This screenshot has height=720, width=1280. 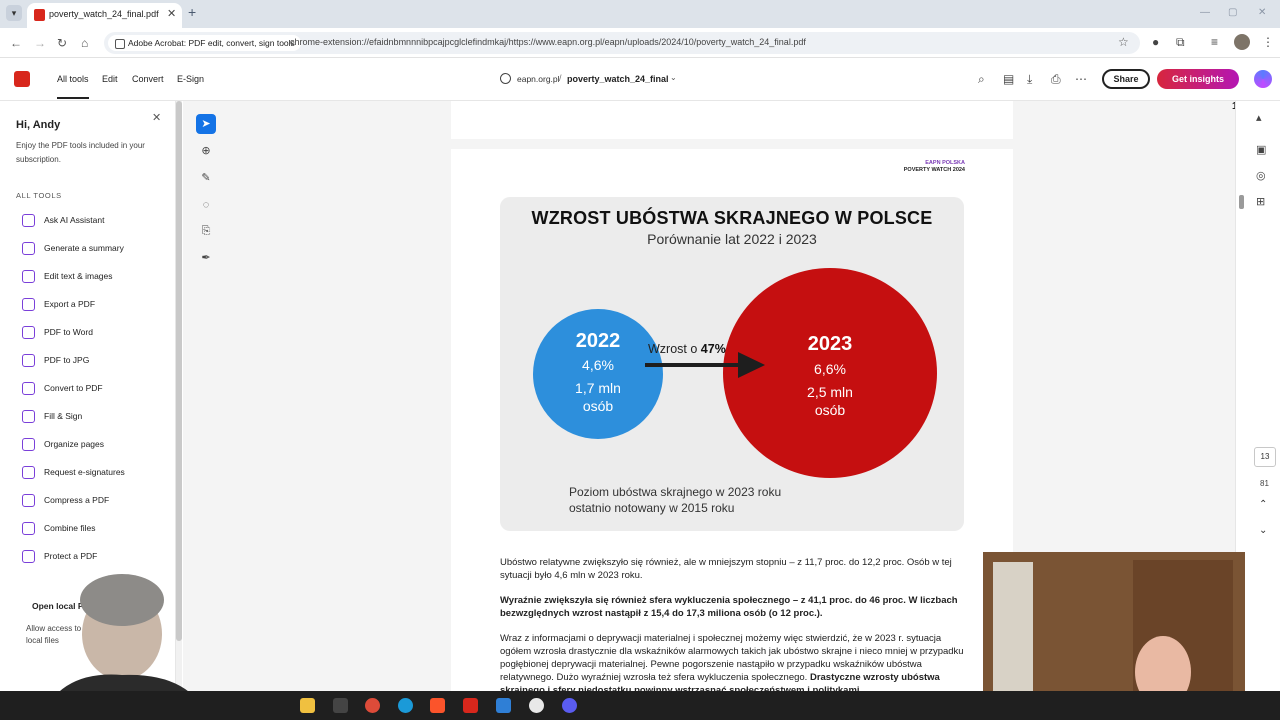 I want to click on download-icon: ⤓, so click(x=1029, y=79).